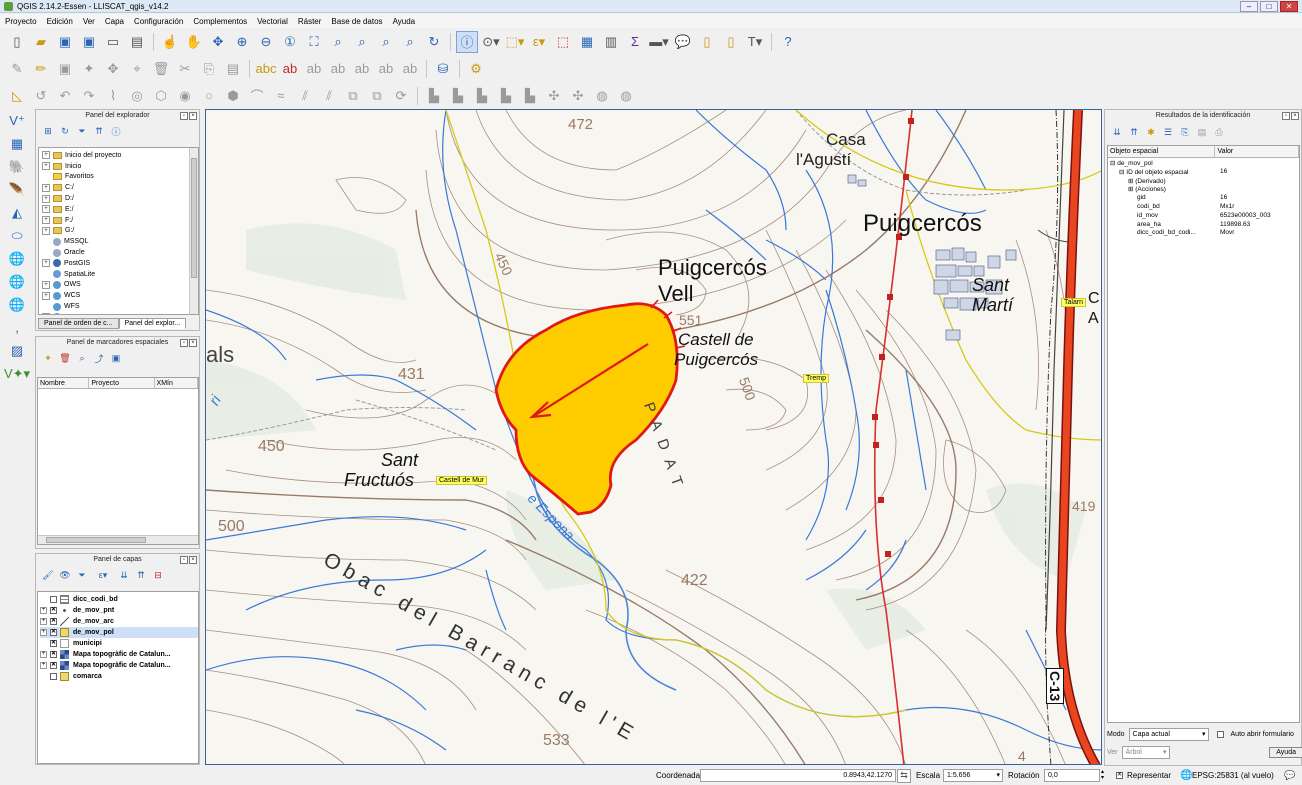 Image resolution: width=1302 pixels, height=785 pixels. What do you see at coordinates (41, 96) in the screenshot?
I see `rotate-feature-icon: ↺` at bounding box center [41, 96].